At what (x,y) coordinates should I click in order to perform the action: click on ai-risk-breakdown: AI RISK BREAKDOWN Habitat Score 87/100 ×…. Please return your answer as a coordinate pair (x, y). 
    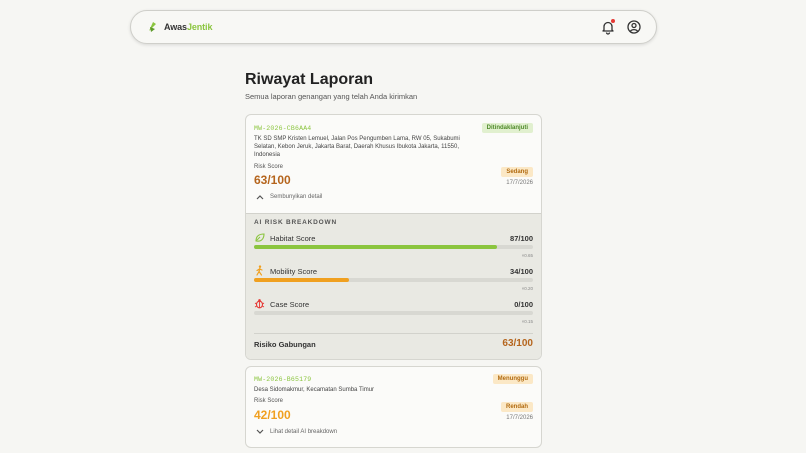
    Looking at the image, I should click on (393, 286).